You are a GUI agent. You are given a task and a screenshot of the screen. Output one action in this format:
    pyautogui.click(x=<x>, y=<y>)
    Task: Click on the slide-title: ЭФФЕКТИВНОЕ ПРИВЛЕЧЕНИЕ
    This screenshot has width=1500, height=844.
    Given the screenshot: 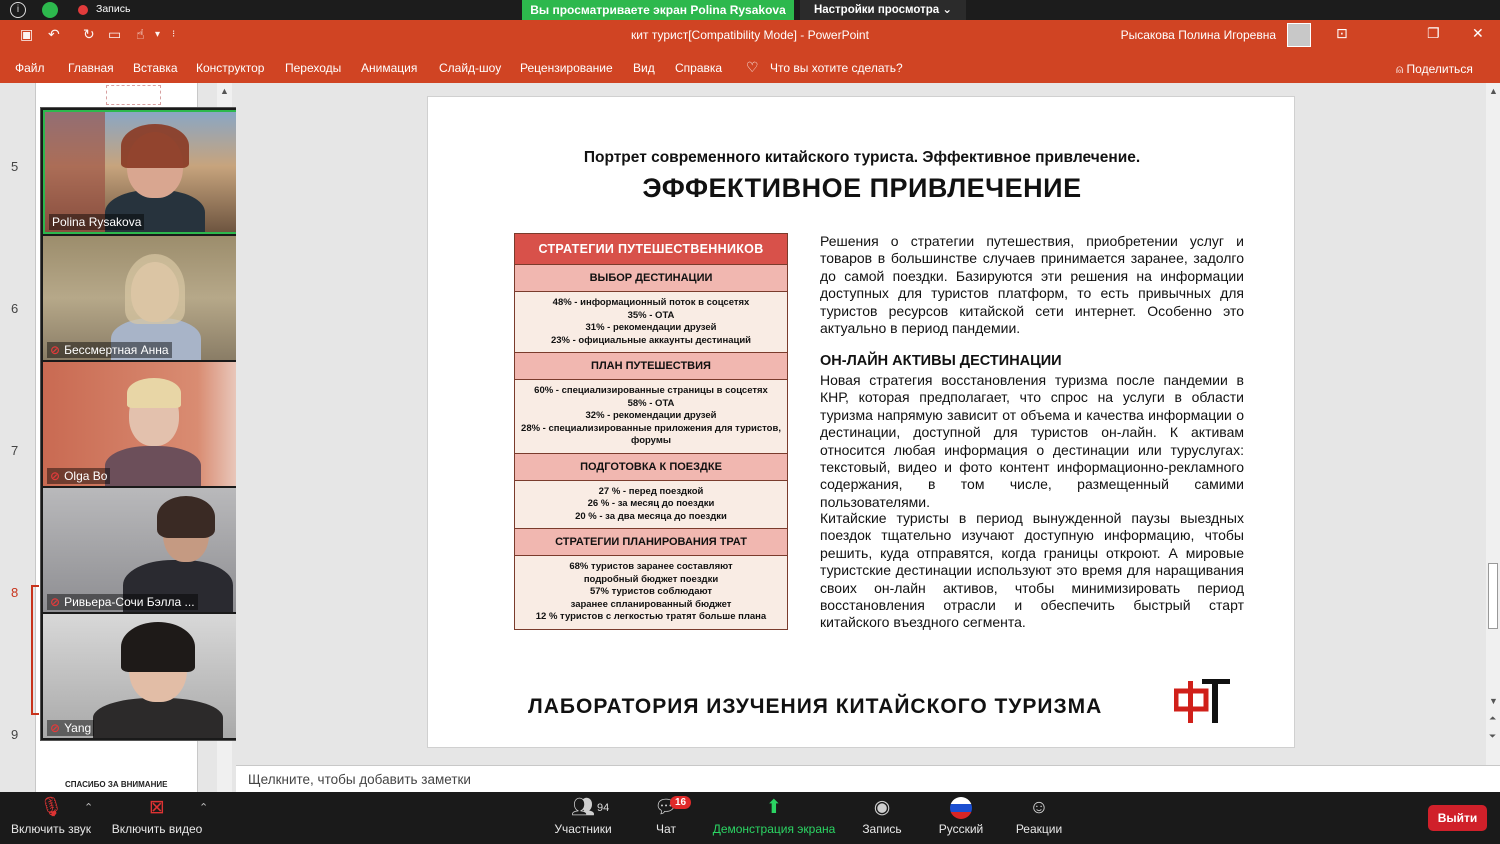 What is the action you would take?
    pyautogui.click(x=862, y=188)
    